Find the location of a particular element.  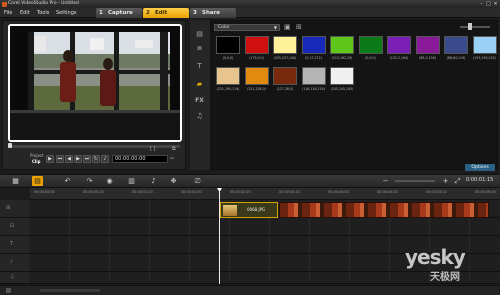

ruler-tick-label: 00:00:03:10 is located at coordinates (289, 192).